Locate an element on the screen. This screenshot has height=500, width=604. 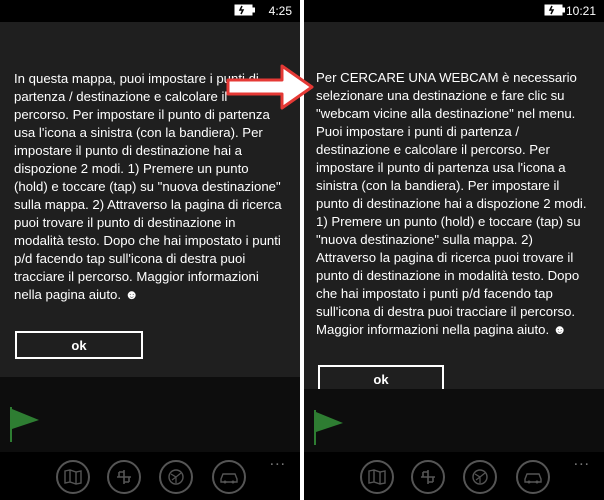
clock-time: 10:21 is located at coordinates (580, 11).